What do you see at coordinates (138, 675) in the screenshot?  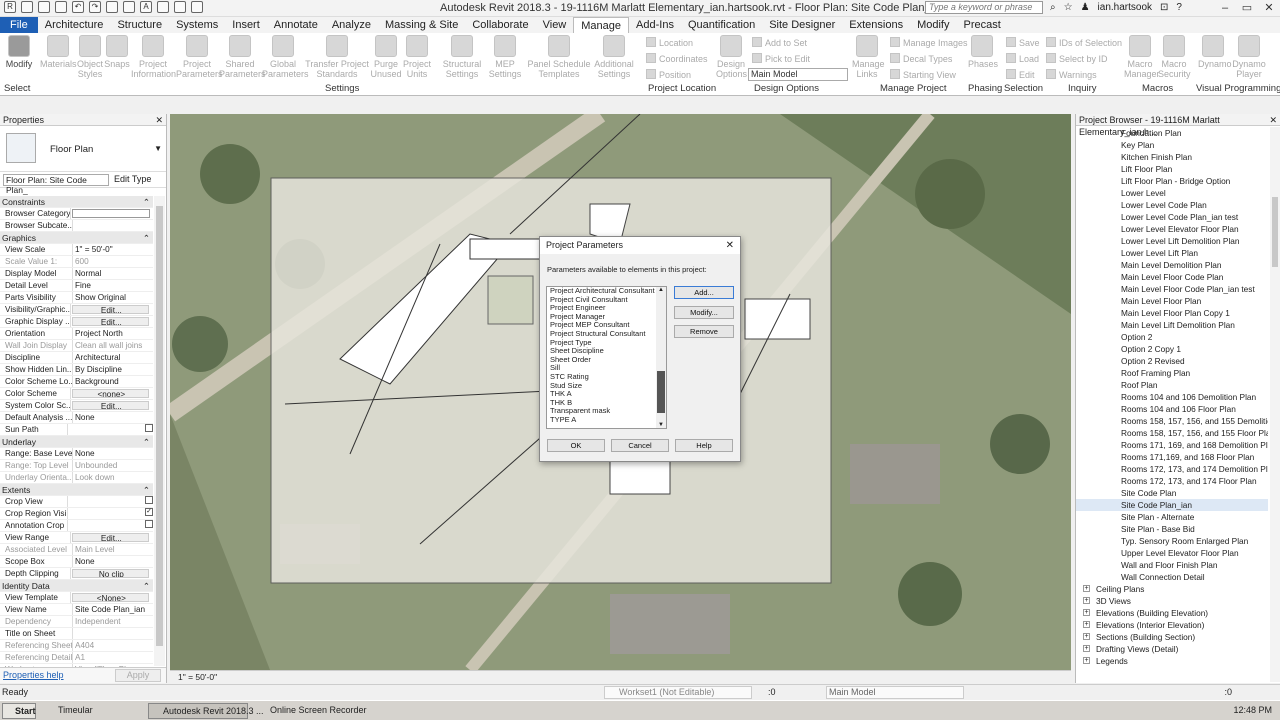 I see `apply-button: Apply` at bounding box center [138, 675].